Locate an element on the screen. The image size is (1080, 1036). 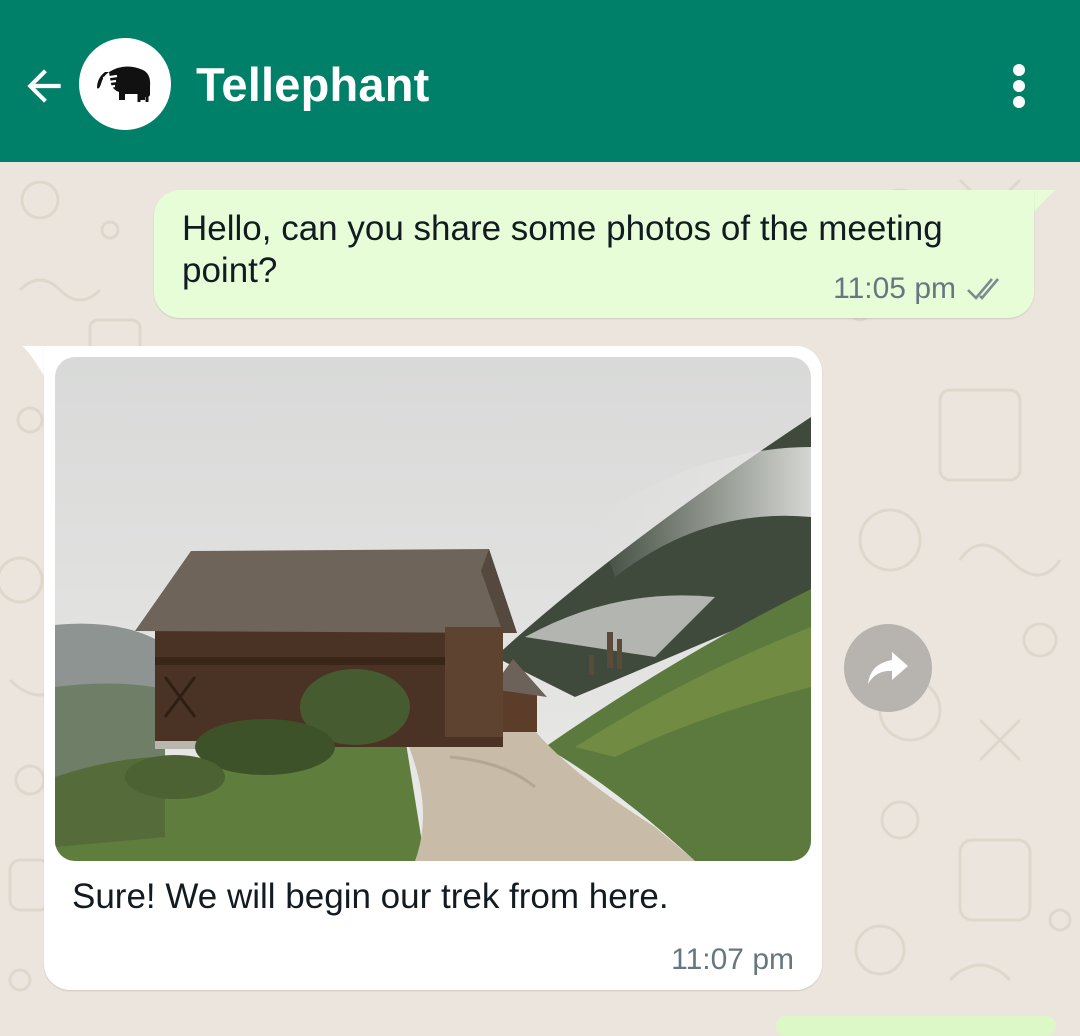
contact-avatar is located at coordinates (125, 84).